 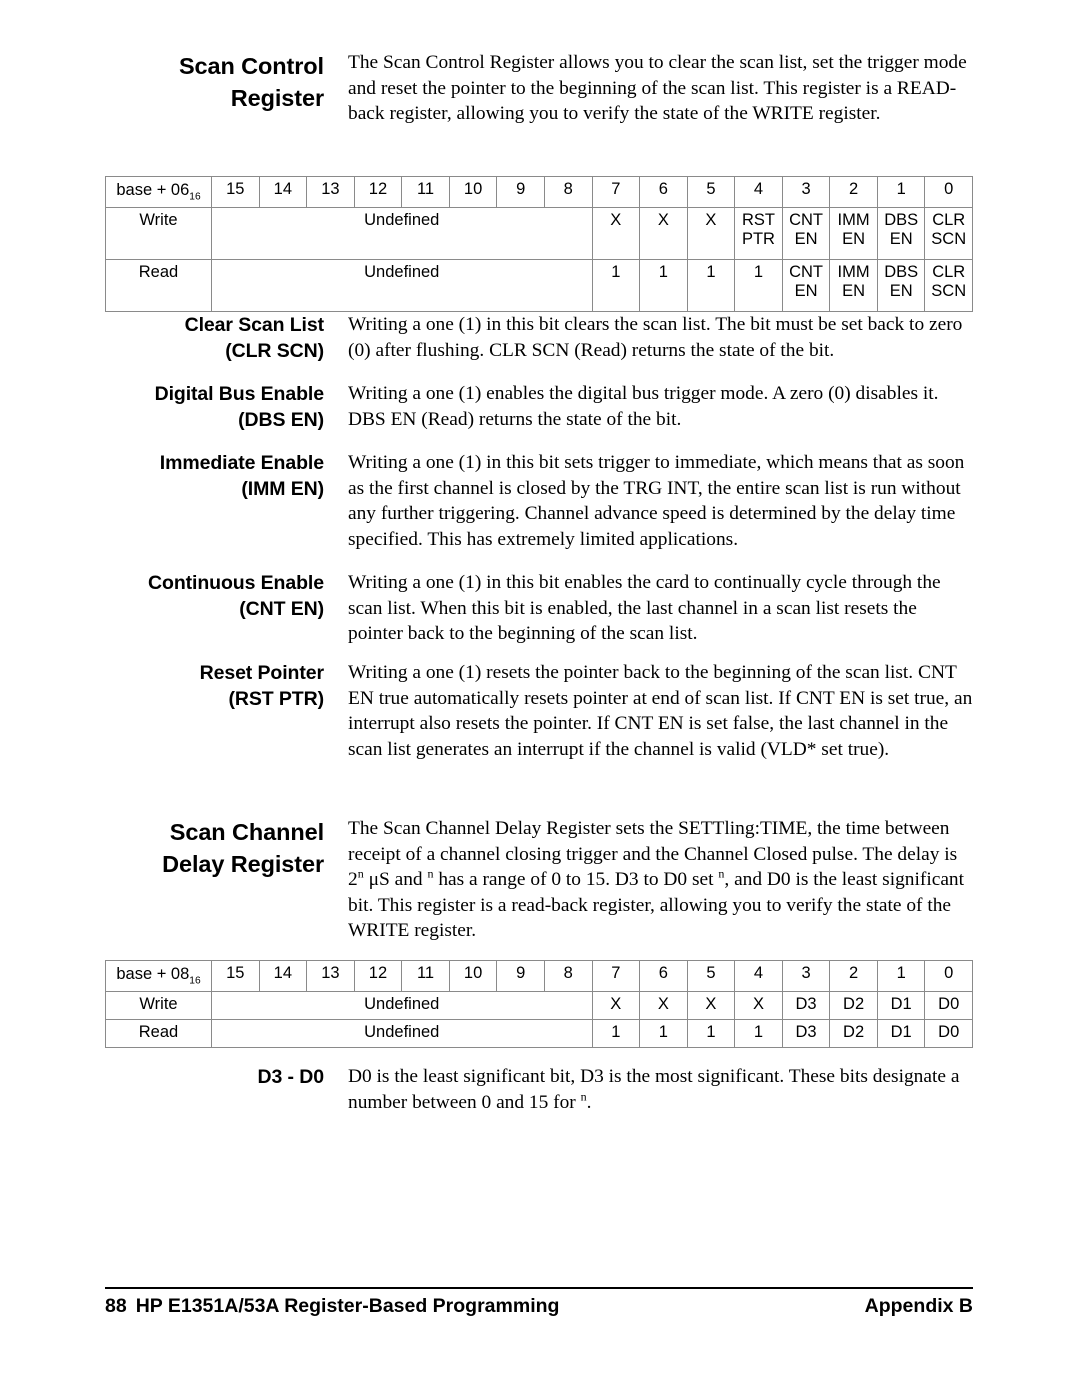 What do you see at coordinates (241, 463) in the screenshot?
I see `heading-line: Immediate Enable` at bounding box center [241, 463].